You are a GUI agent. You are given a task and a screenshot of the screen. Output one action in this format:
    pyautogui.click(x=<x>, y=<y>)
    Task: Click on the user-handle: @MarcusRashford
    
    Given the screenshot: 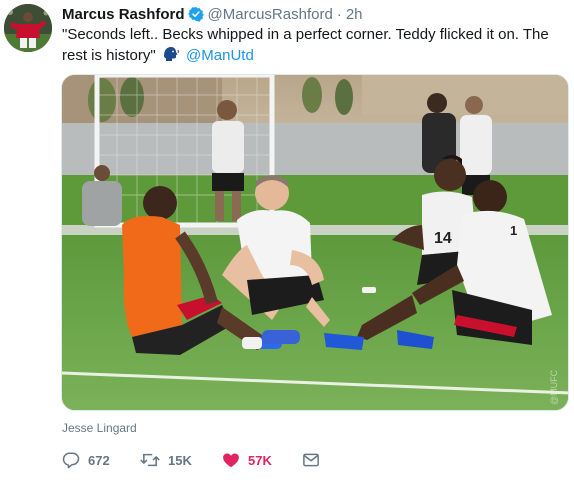 What is the action you would take?
    pyautogui.click(x=270, y=14)
    